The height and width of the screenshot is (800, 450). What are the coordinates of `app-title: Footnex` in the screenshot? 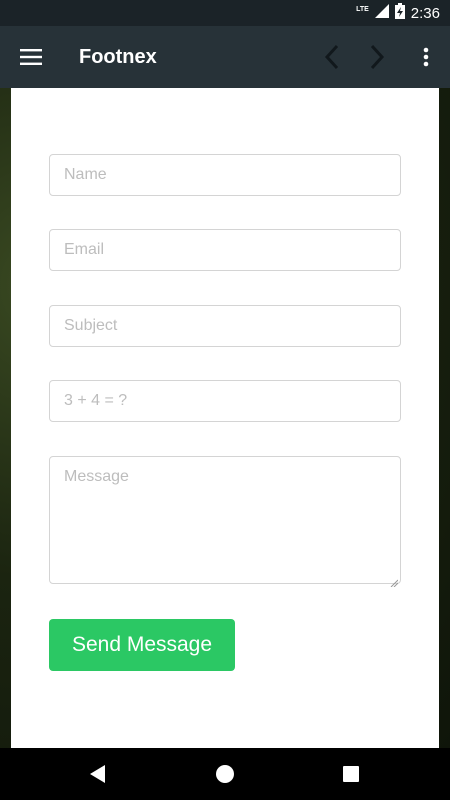 It's located at (118, 57).